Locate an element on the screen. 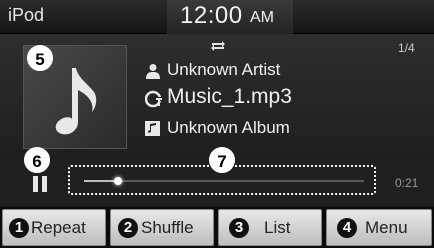 The height and width of the screenshot is (248, 434). status-bar: iPod 12:00 AM is located at coordinates (217, 17).